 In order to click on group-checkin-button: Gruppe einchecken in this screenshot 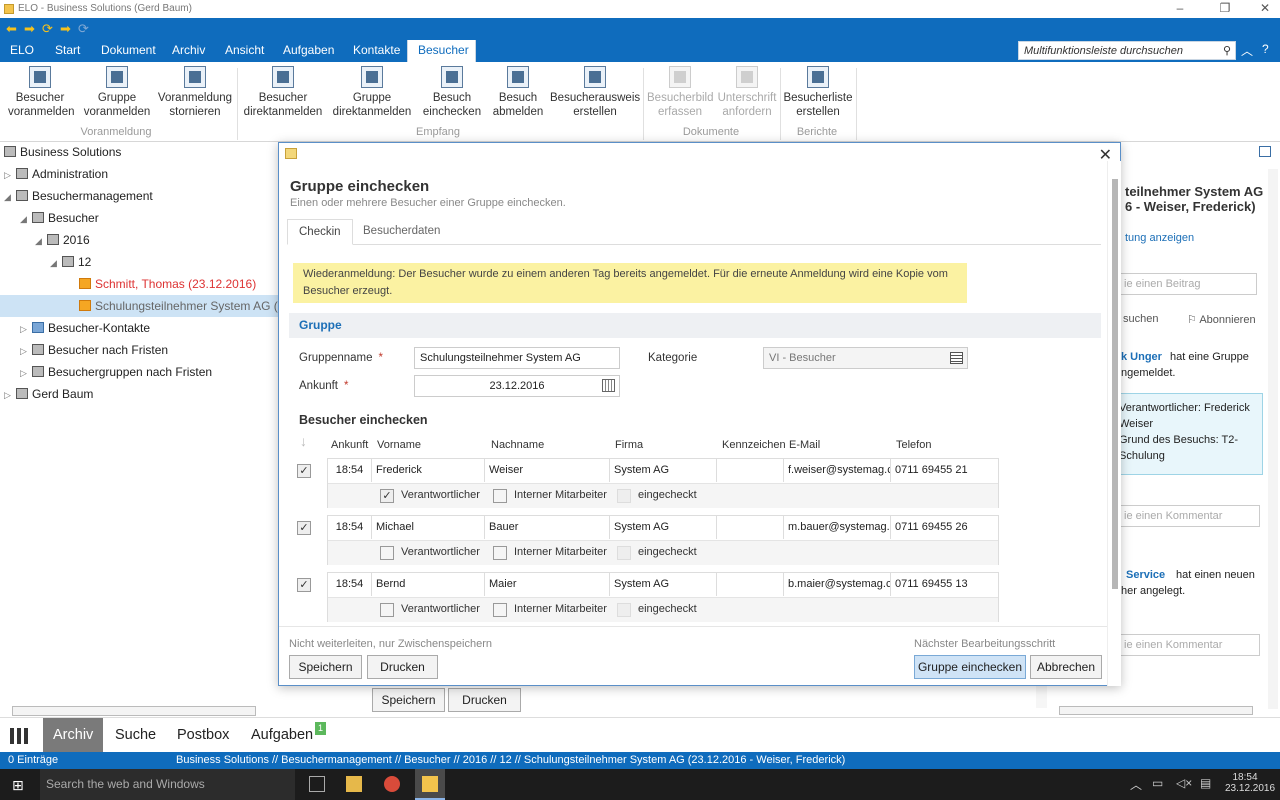, I will do `click(970, 667)`.